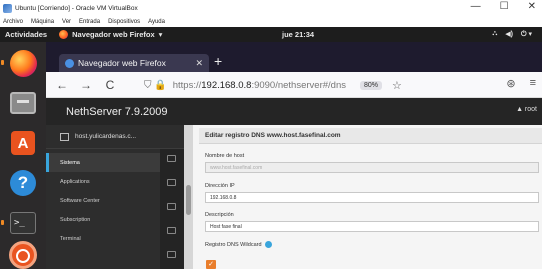 The image size is (542, 269). I want to click on power-icon: ⏻ ▾, so click(526, 34).